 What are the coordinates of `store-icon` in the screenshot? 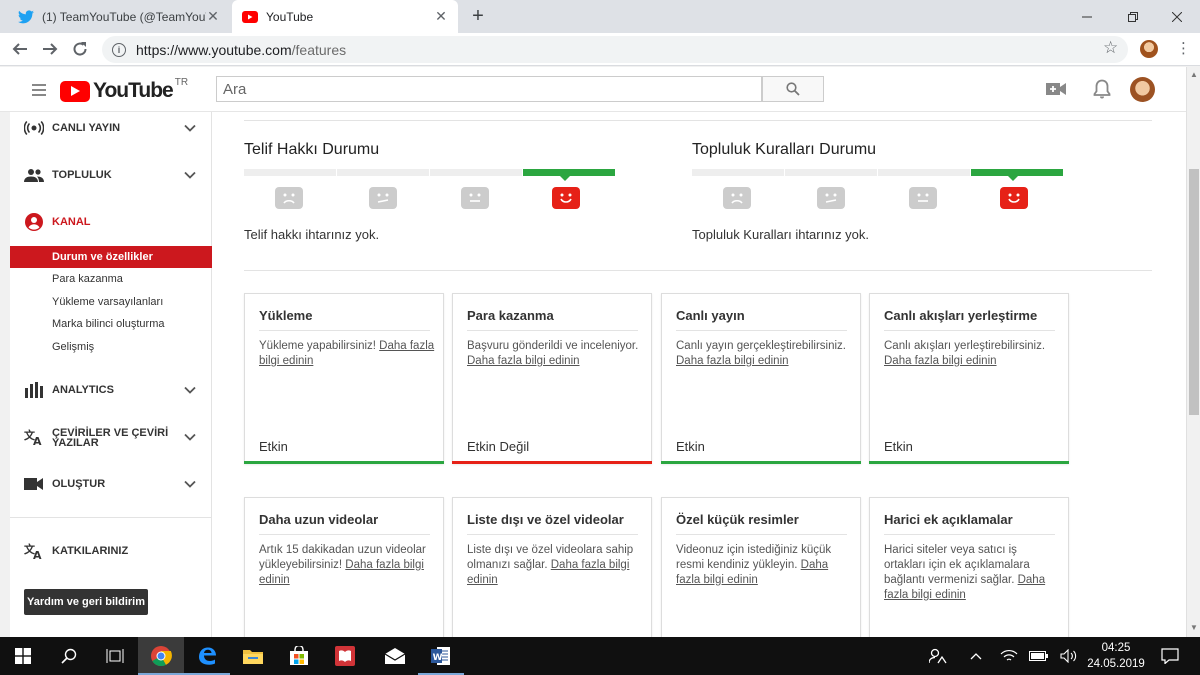 It's located at (299, 656).